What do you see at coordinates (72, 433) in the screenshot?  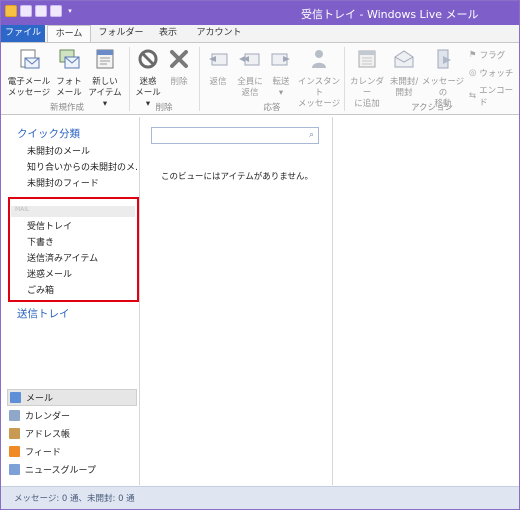 I see `module-contacts: アドレス帳` at bounding box center [72, 433].